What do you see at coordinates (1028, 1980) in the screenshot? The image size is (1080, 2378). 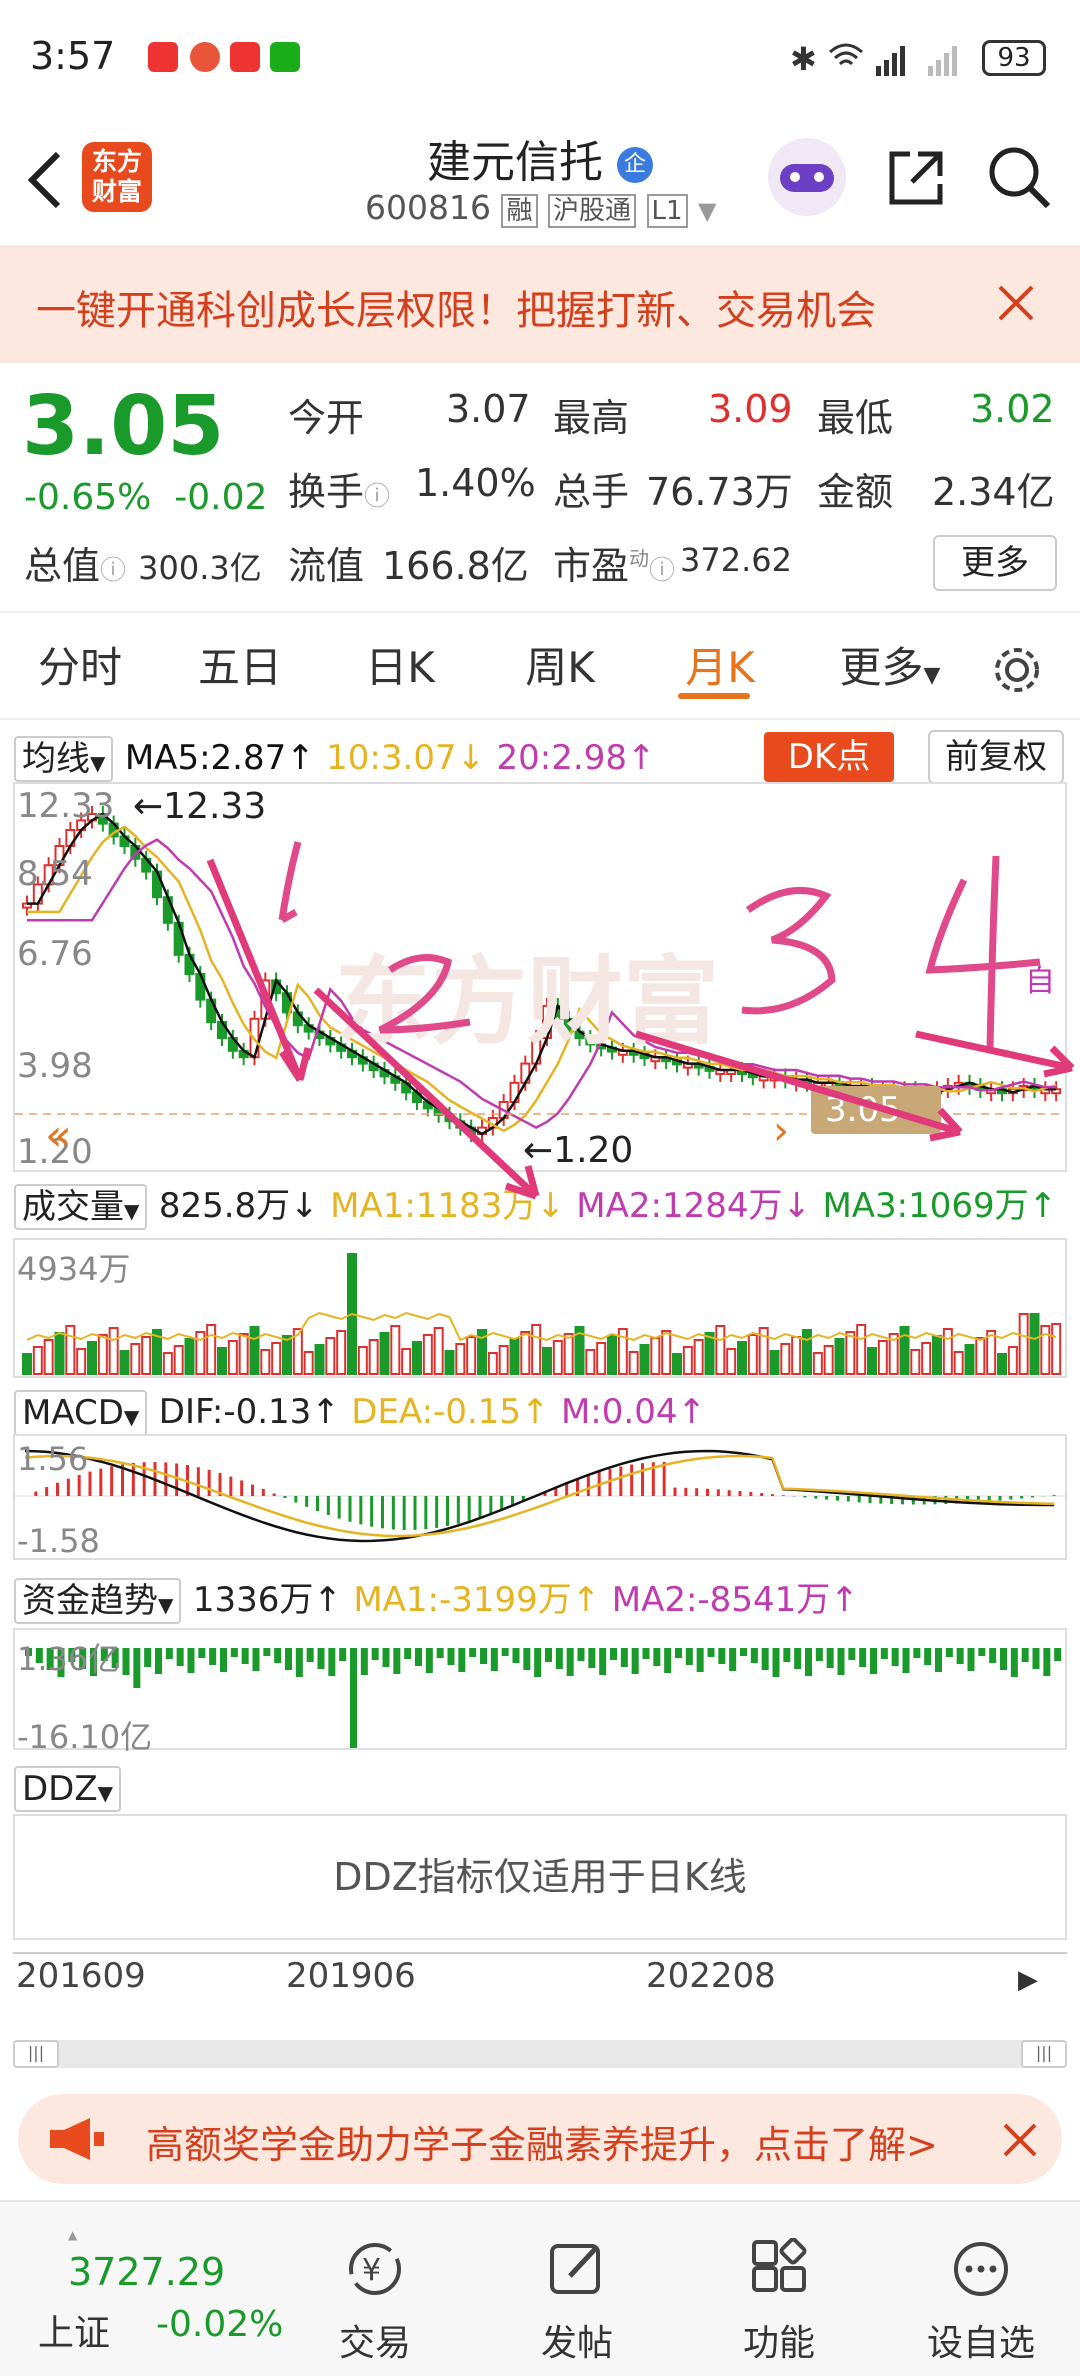 I see `timeline-next-button: ▶` at bounding box center [1028, 1980].